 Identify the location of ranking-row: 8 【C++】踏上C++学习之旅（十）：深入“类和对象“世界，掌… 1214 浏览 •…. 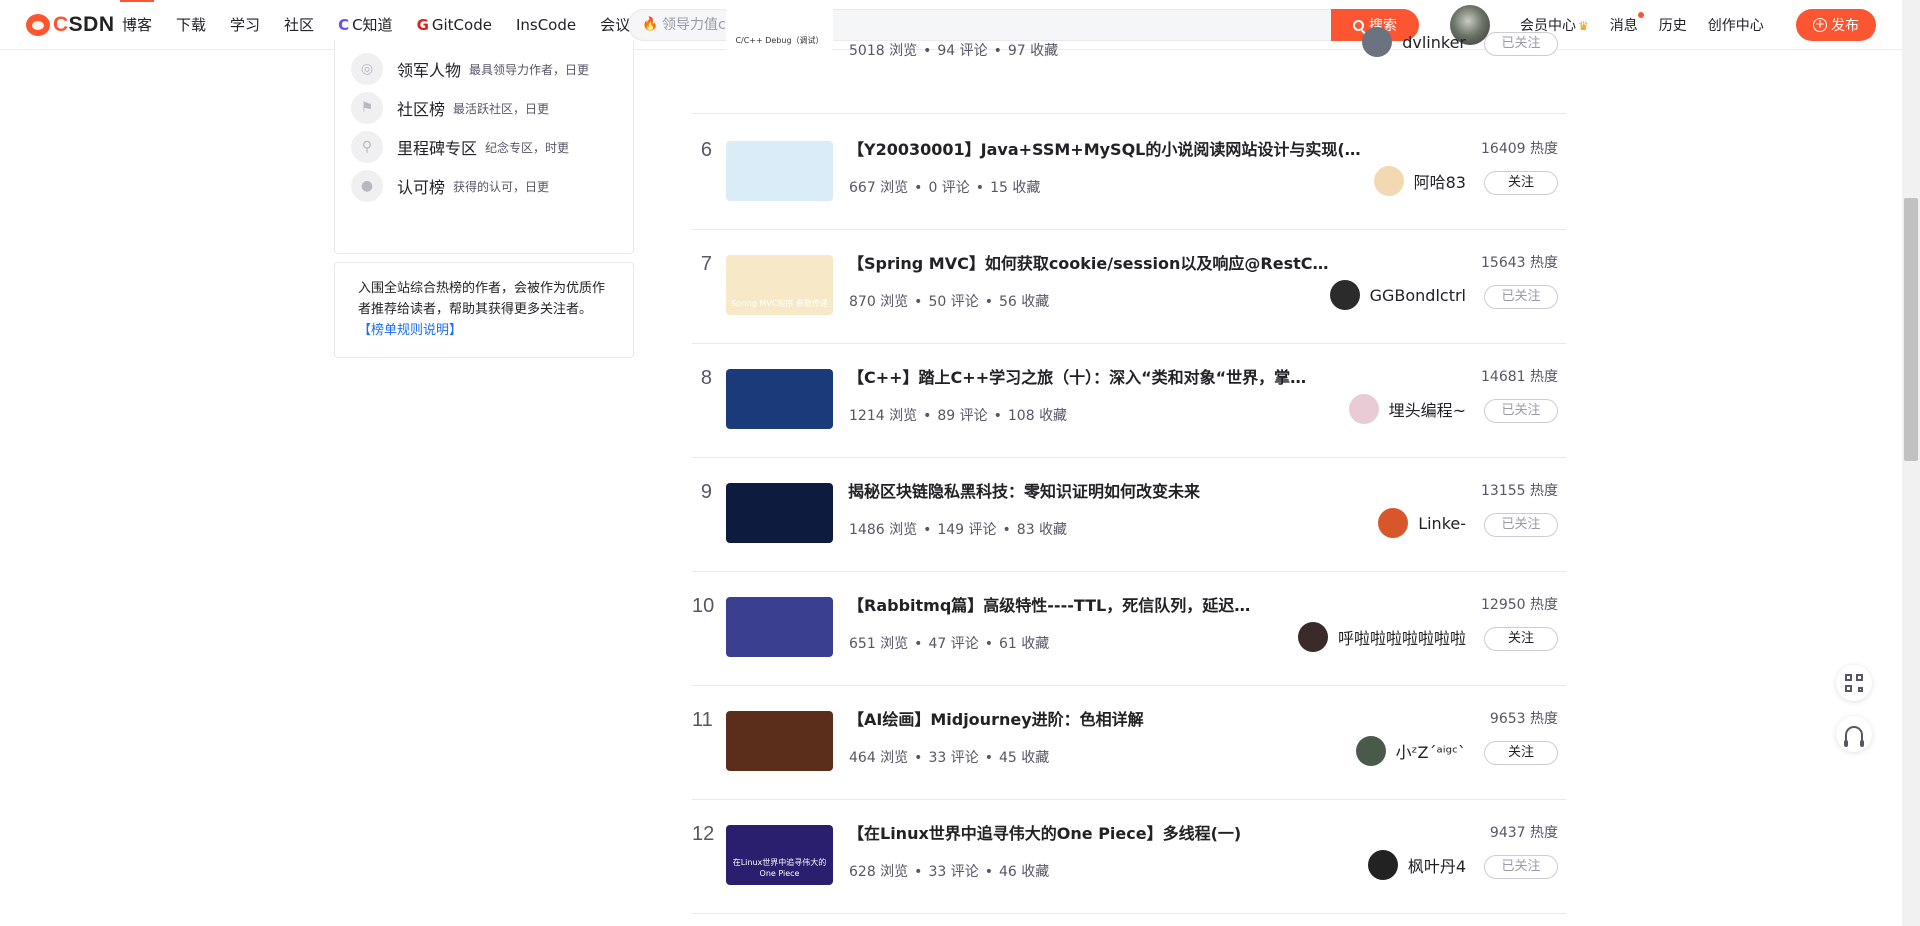
(1129, 401).